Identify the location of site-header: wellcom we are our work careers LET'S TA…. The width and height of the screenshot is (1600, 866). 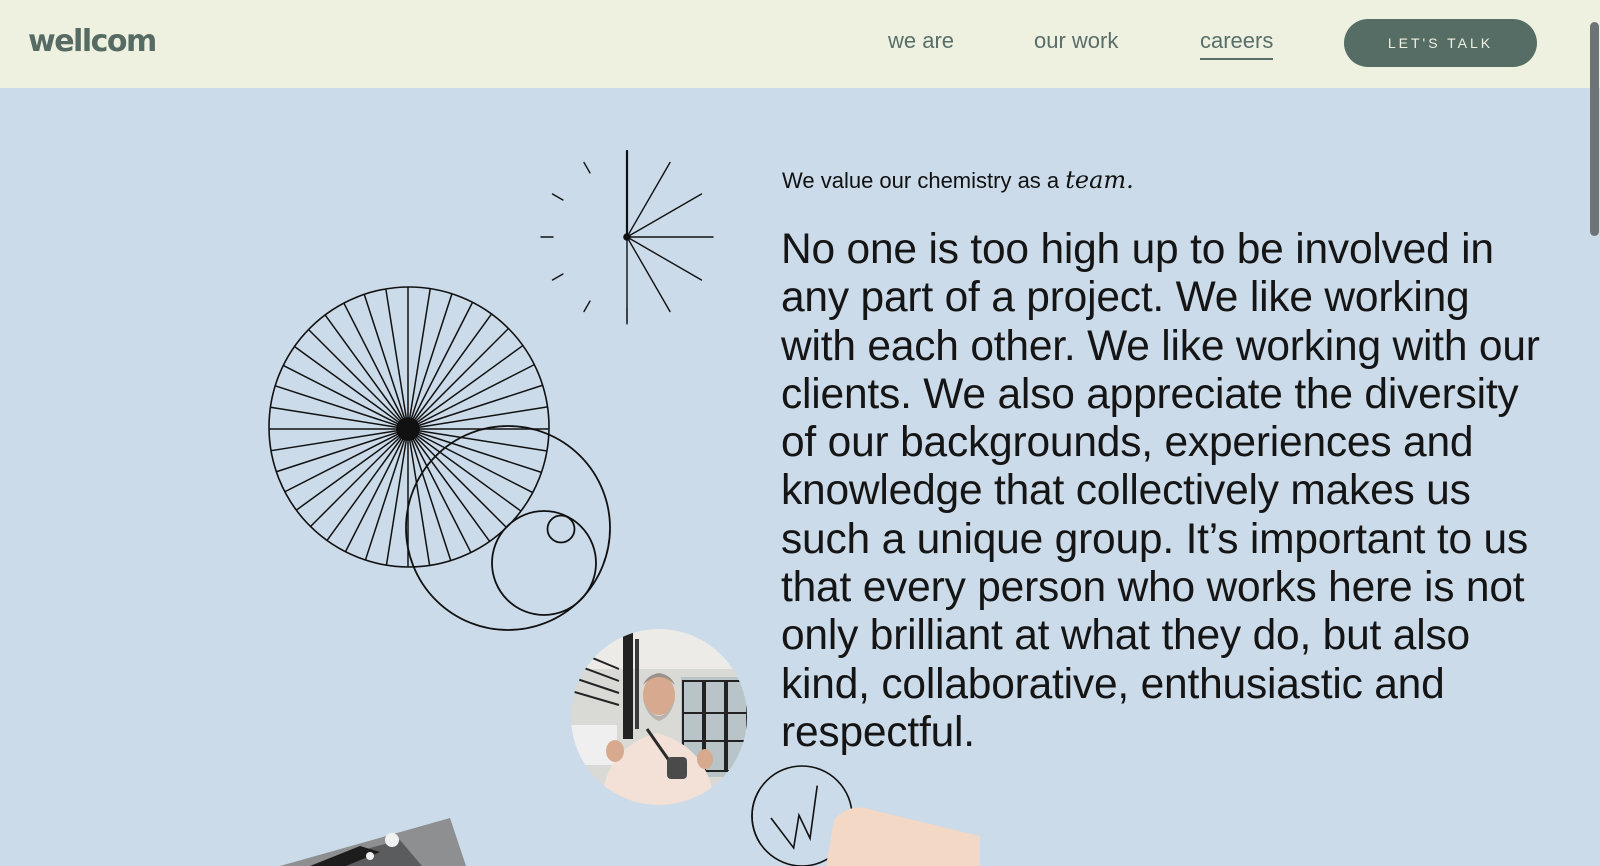
(800, 44).